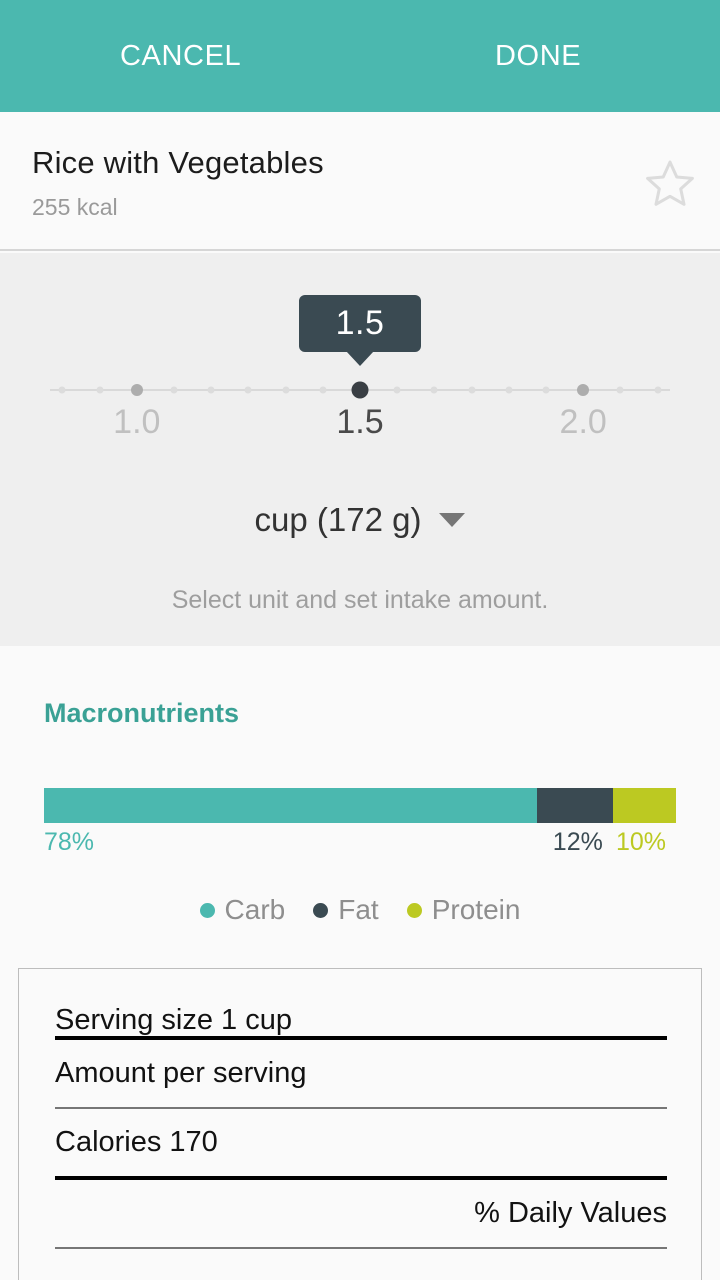  I want to click on legend-label-carb: Carb, so click(255, 909).